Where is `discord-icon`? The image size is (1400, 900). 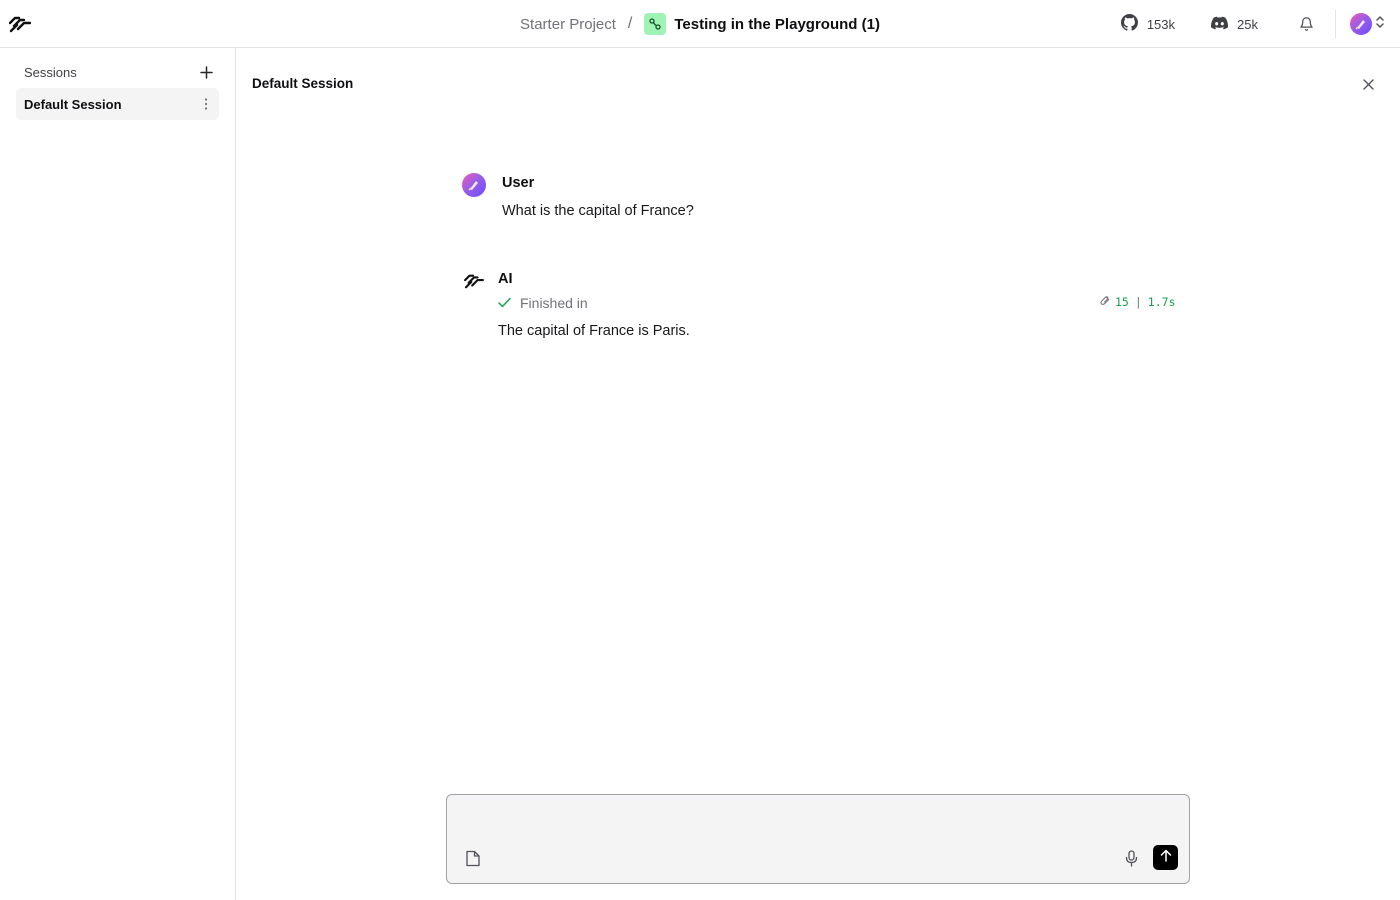
discord-icon is located at coordinates (1220, 24).